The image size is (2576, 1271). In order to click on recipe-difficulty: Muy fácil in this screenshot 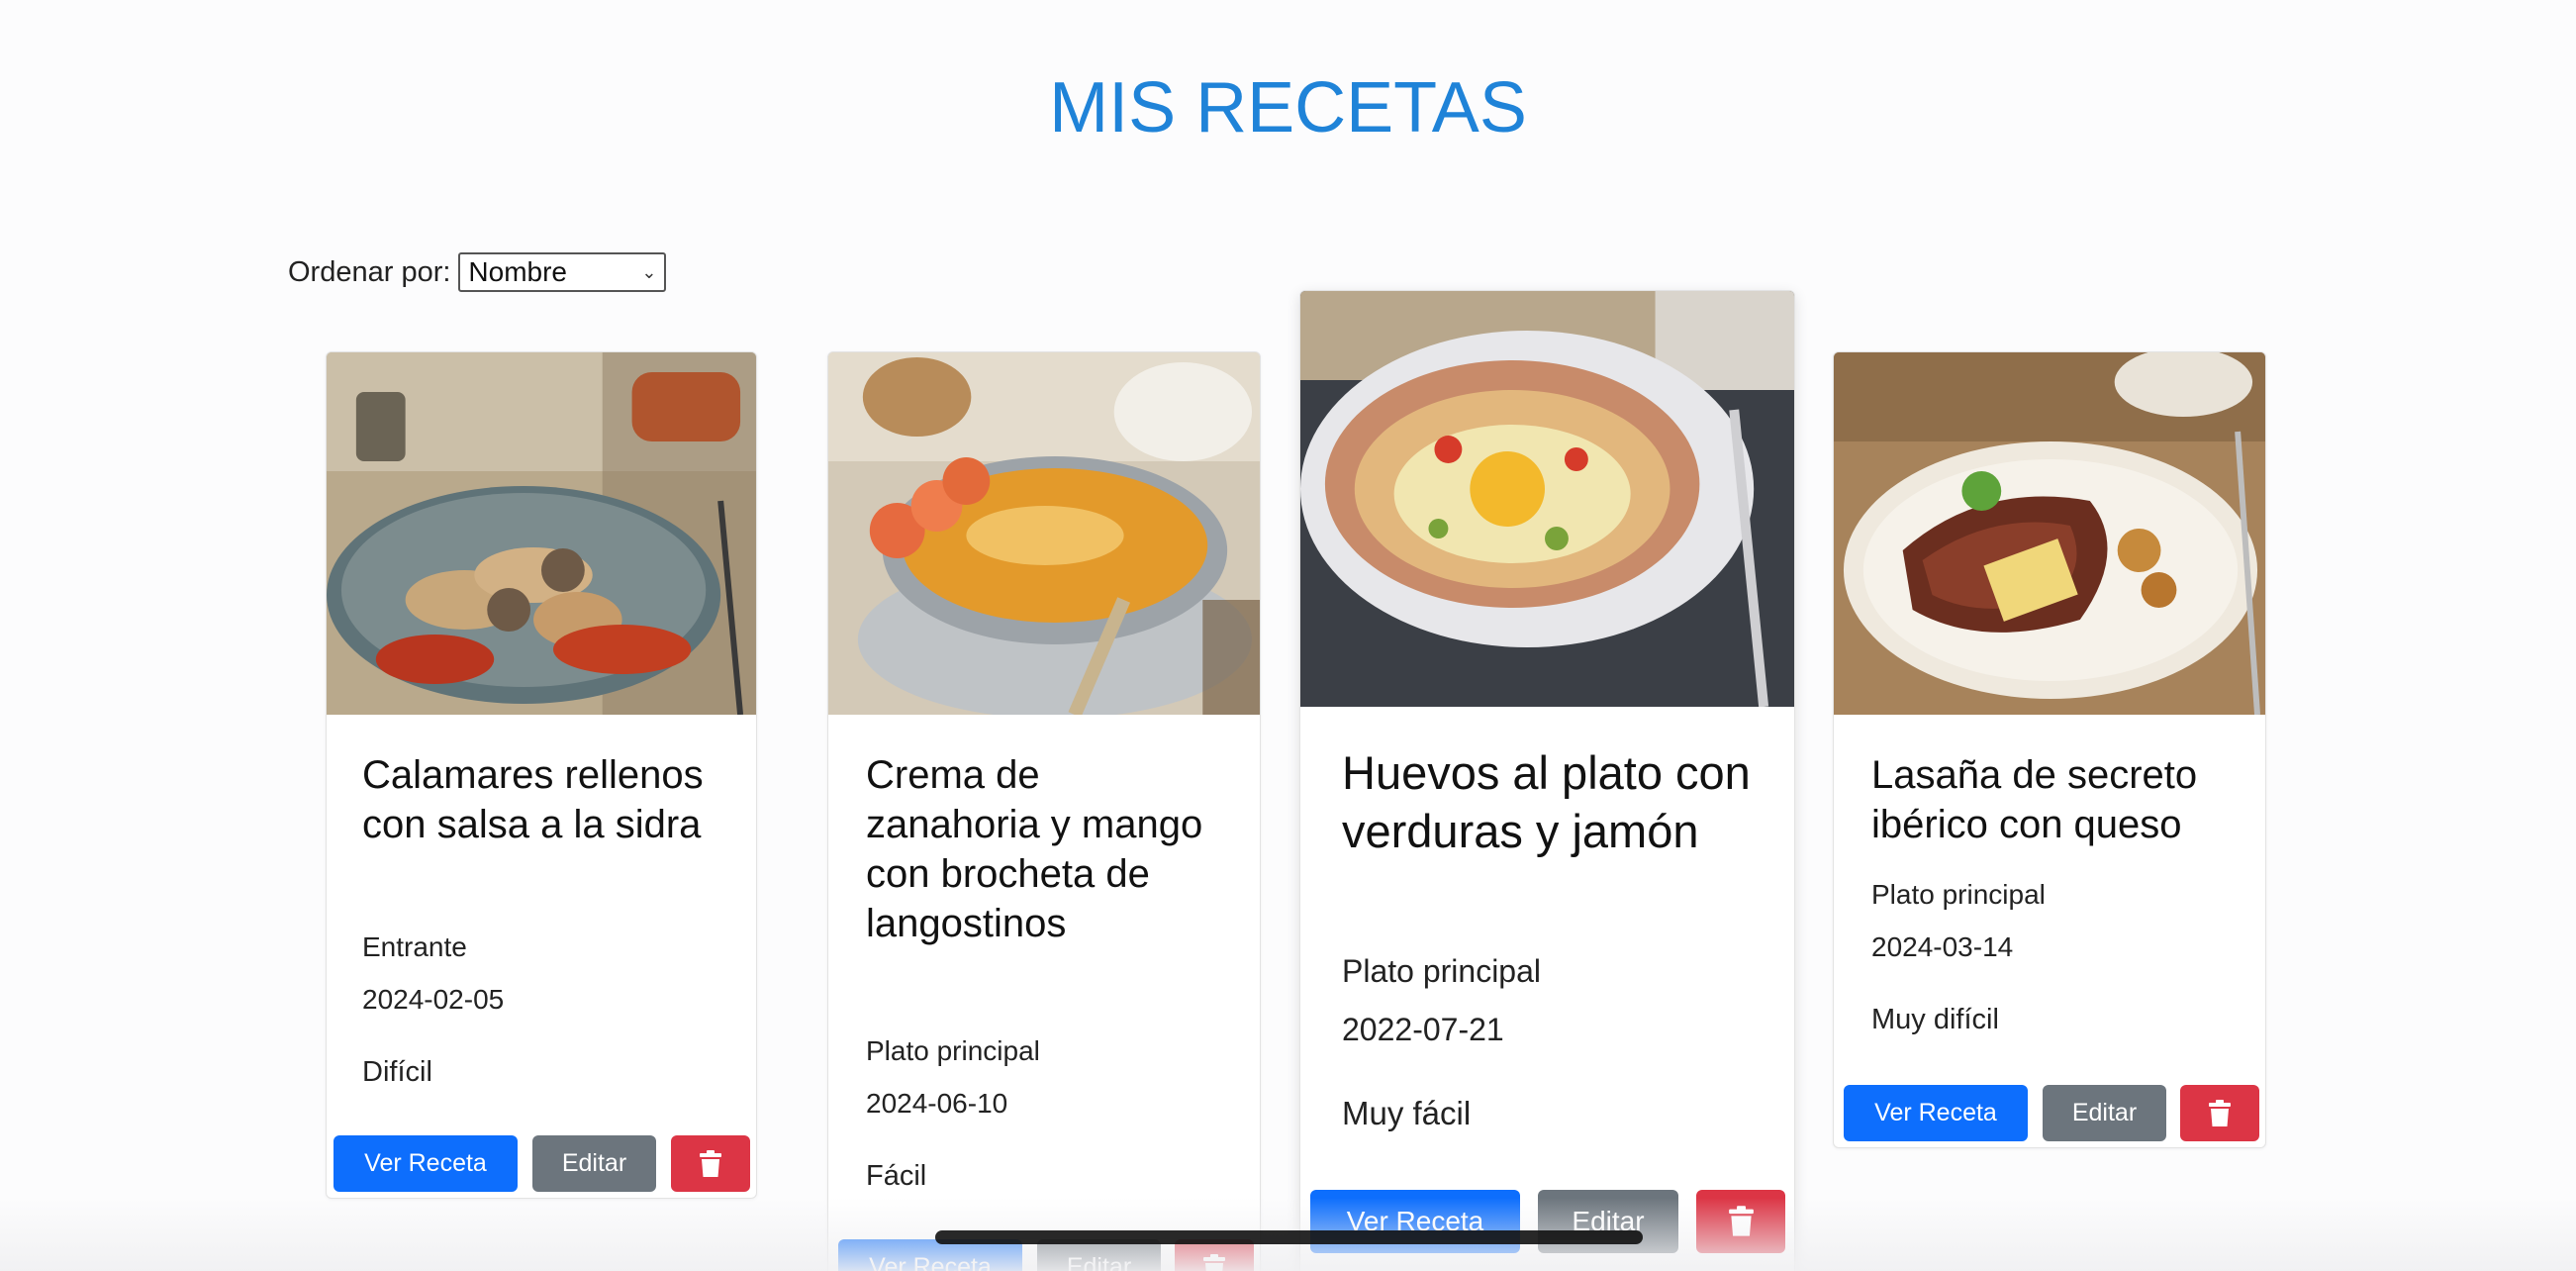, I will do `click(1407, 1113)`.